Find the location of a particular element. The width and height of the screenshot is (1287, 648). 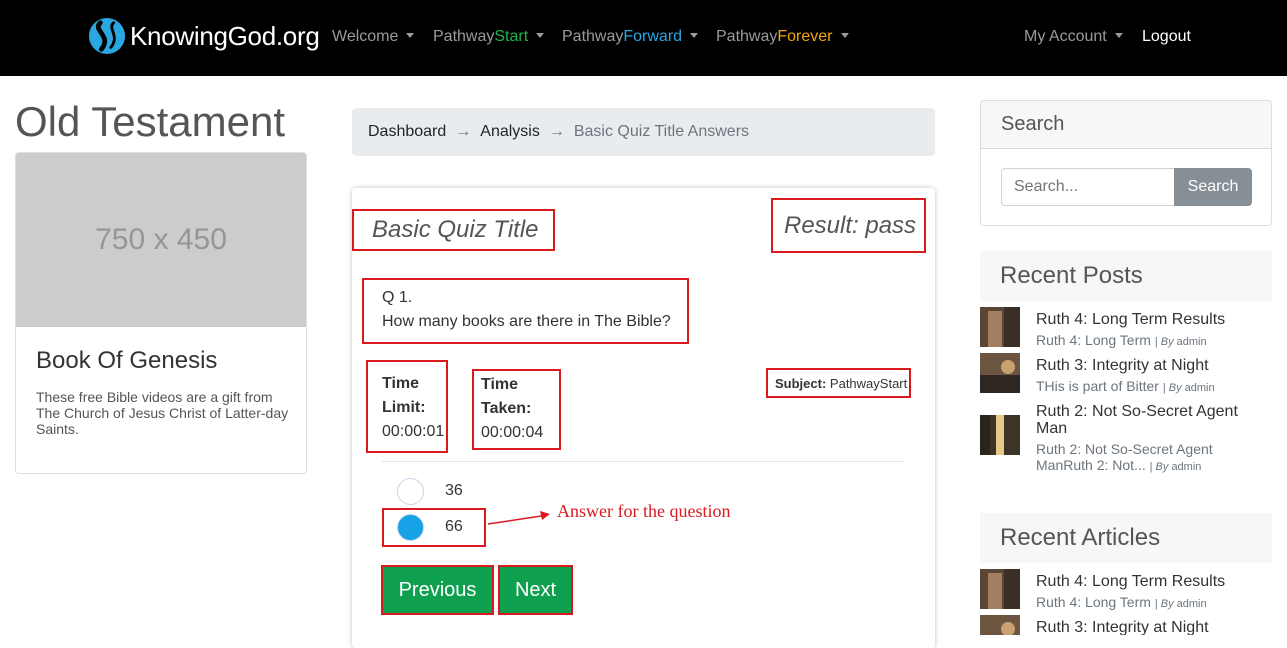

time-taken-value: 00:00:04 is located at coordinates (512, 432).